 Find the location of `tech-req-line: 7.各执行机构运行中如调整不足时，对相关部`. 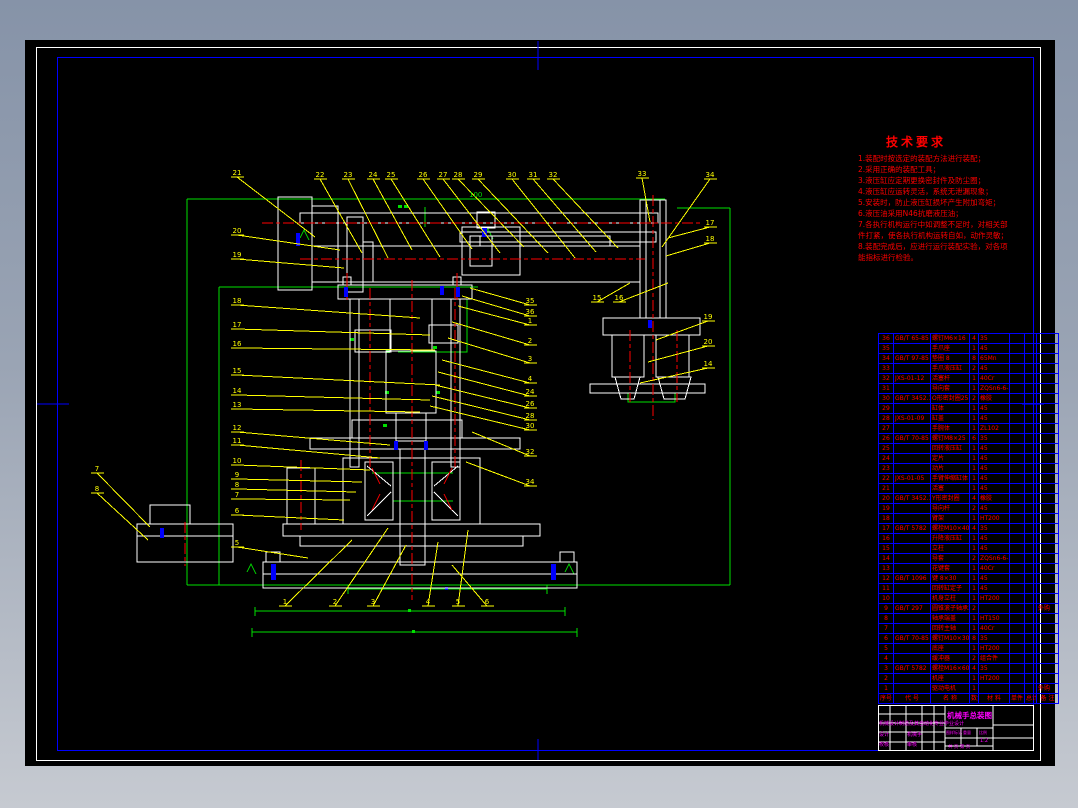

tech-req-line: 7.各执行机构运行中如调整不足时，对相关部 is located at coordinates (933, 224).